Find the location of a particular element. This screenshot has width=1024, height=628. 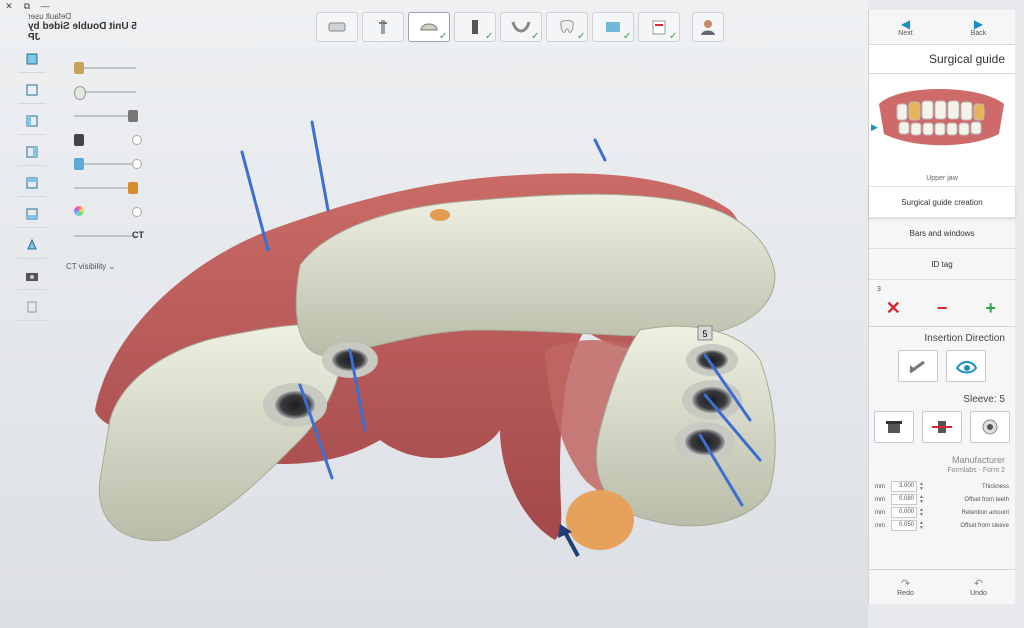

redo-label: Redo is located at coordinates (905, 593).